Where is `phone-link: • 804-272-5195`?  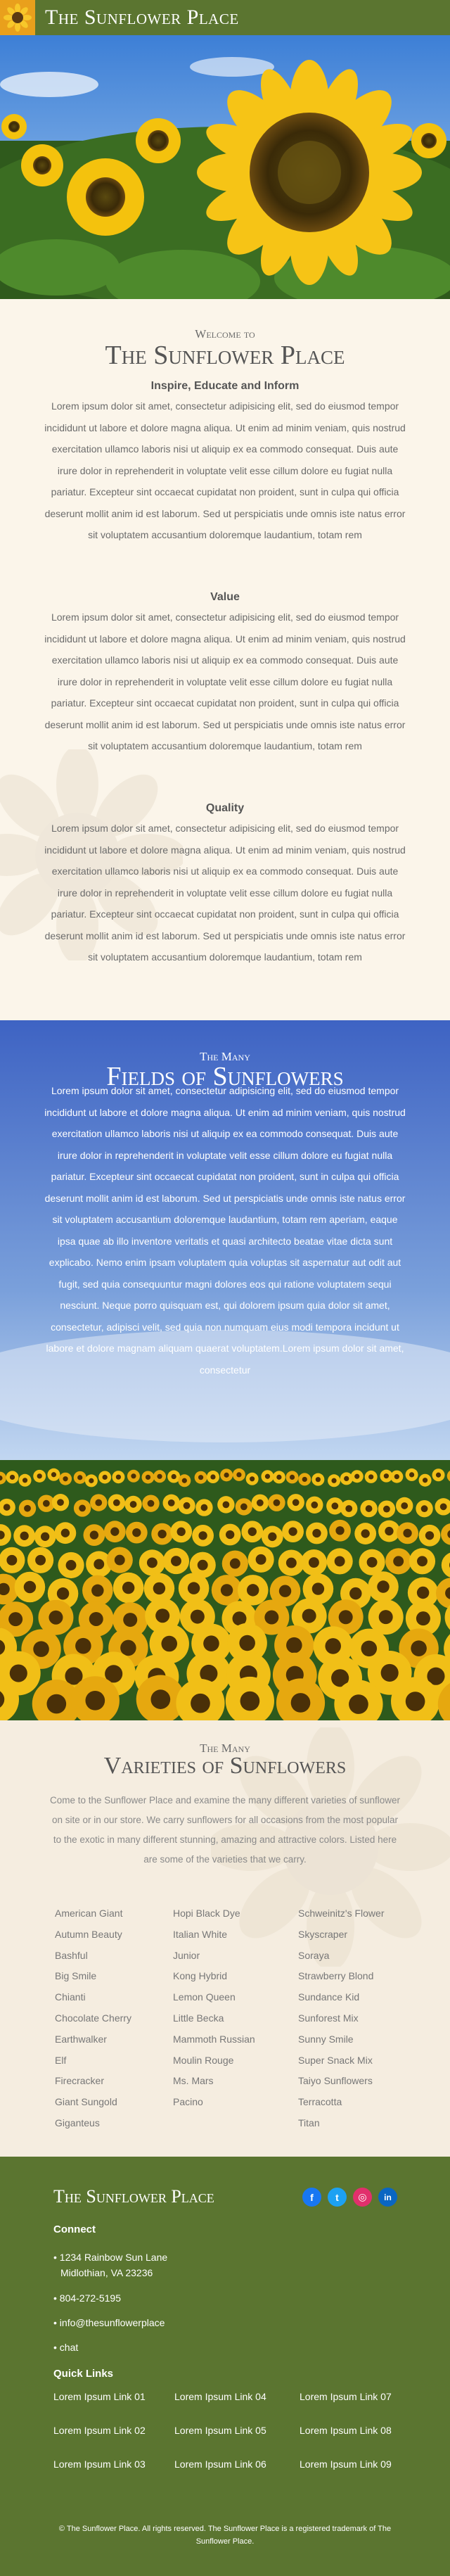
phone-link: • 804-272-5195 is located at coordinates (87, 2298).